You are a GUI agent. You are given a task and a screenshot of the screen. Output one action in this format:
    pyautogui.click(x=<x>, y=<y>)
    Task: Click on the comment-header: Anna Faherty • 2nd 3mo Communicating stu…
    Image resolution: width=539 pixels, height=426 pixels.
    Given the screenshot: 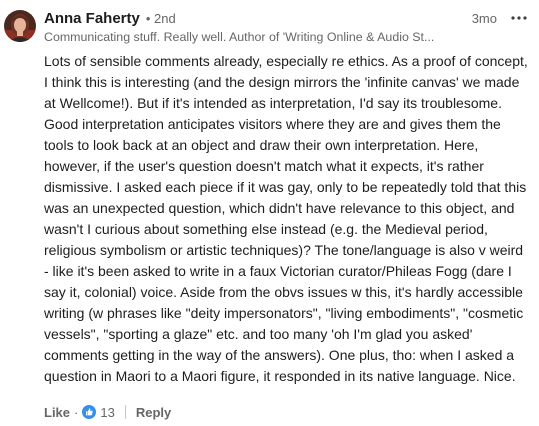 What is the action you would take?
    pyautogui.click(x=286, y=28)
    